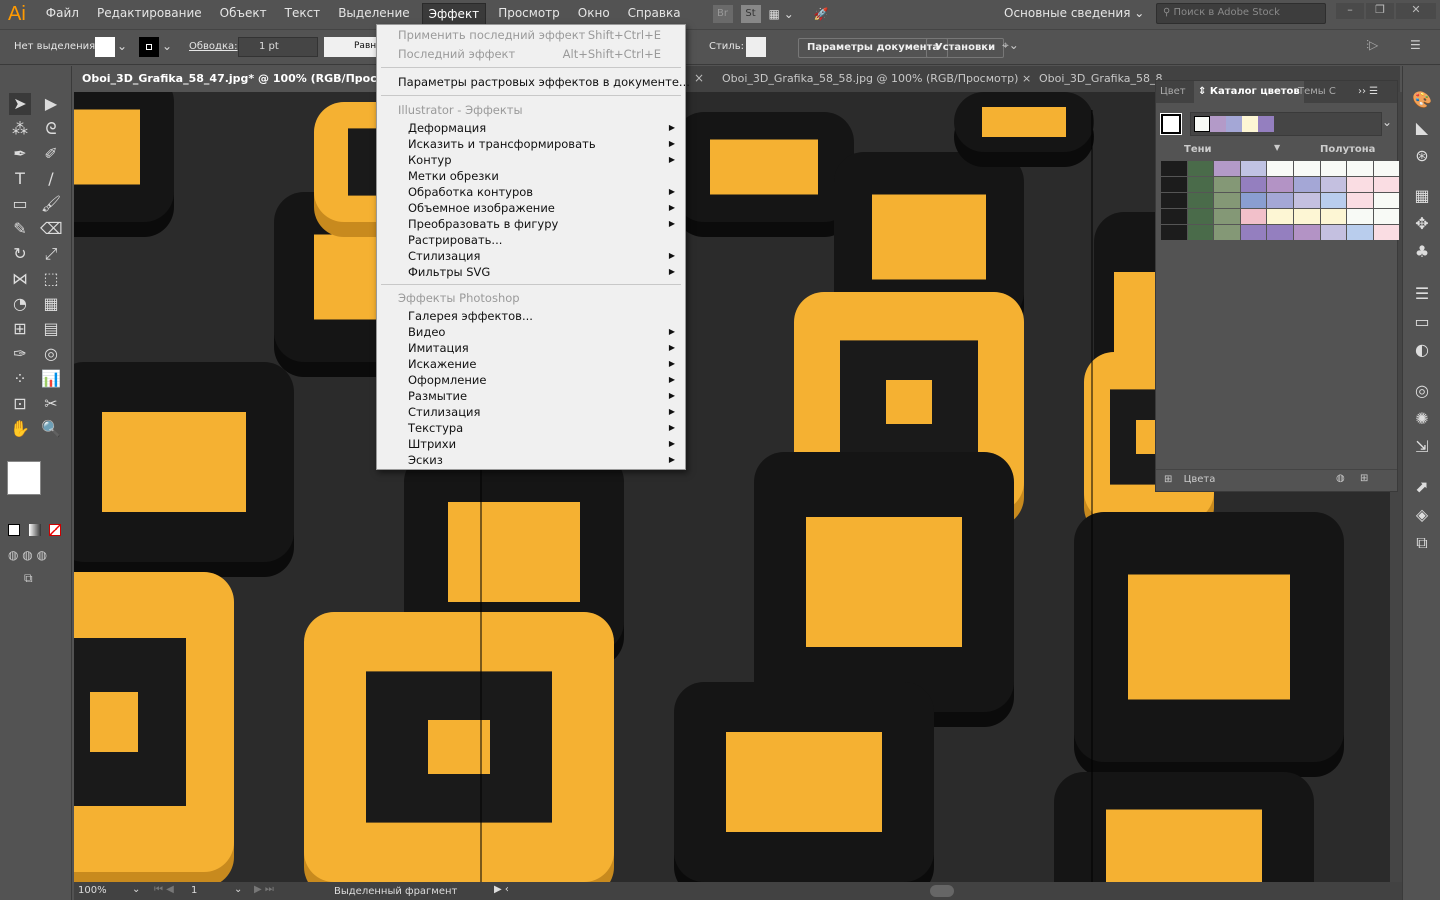  I want to click on color-themes-icon: ⊛, so click(1422, 157).